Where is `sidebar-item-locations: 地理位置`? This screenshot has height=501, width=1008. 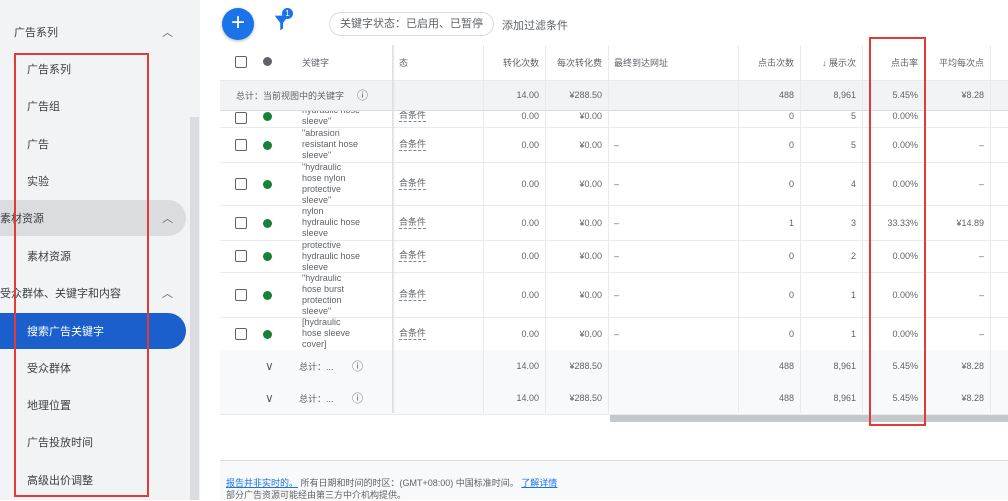
sidebar-item-locations: 地理位置 is located at coordinates (93, 405).